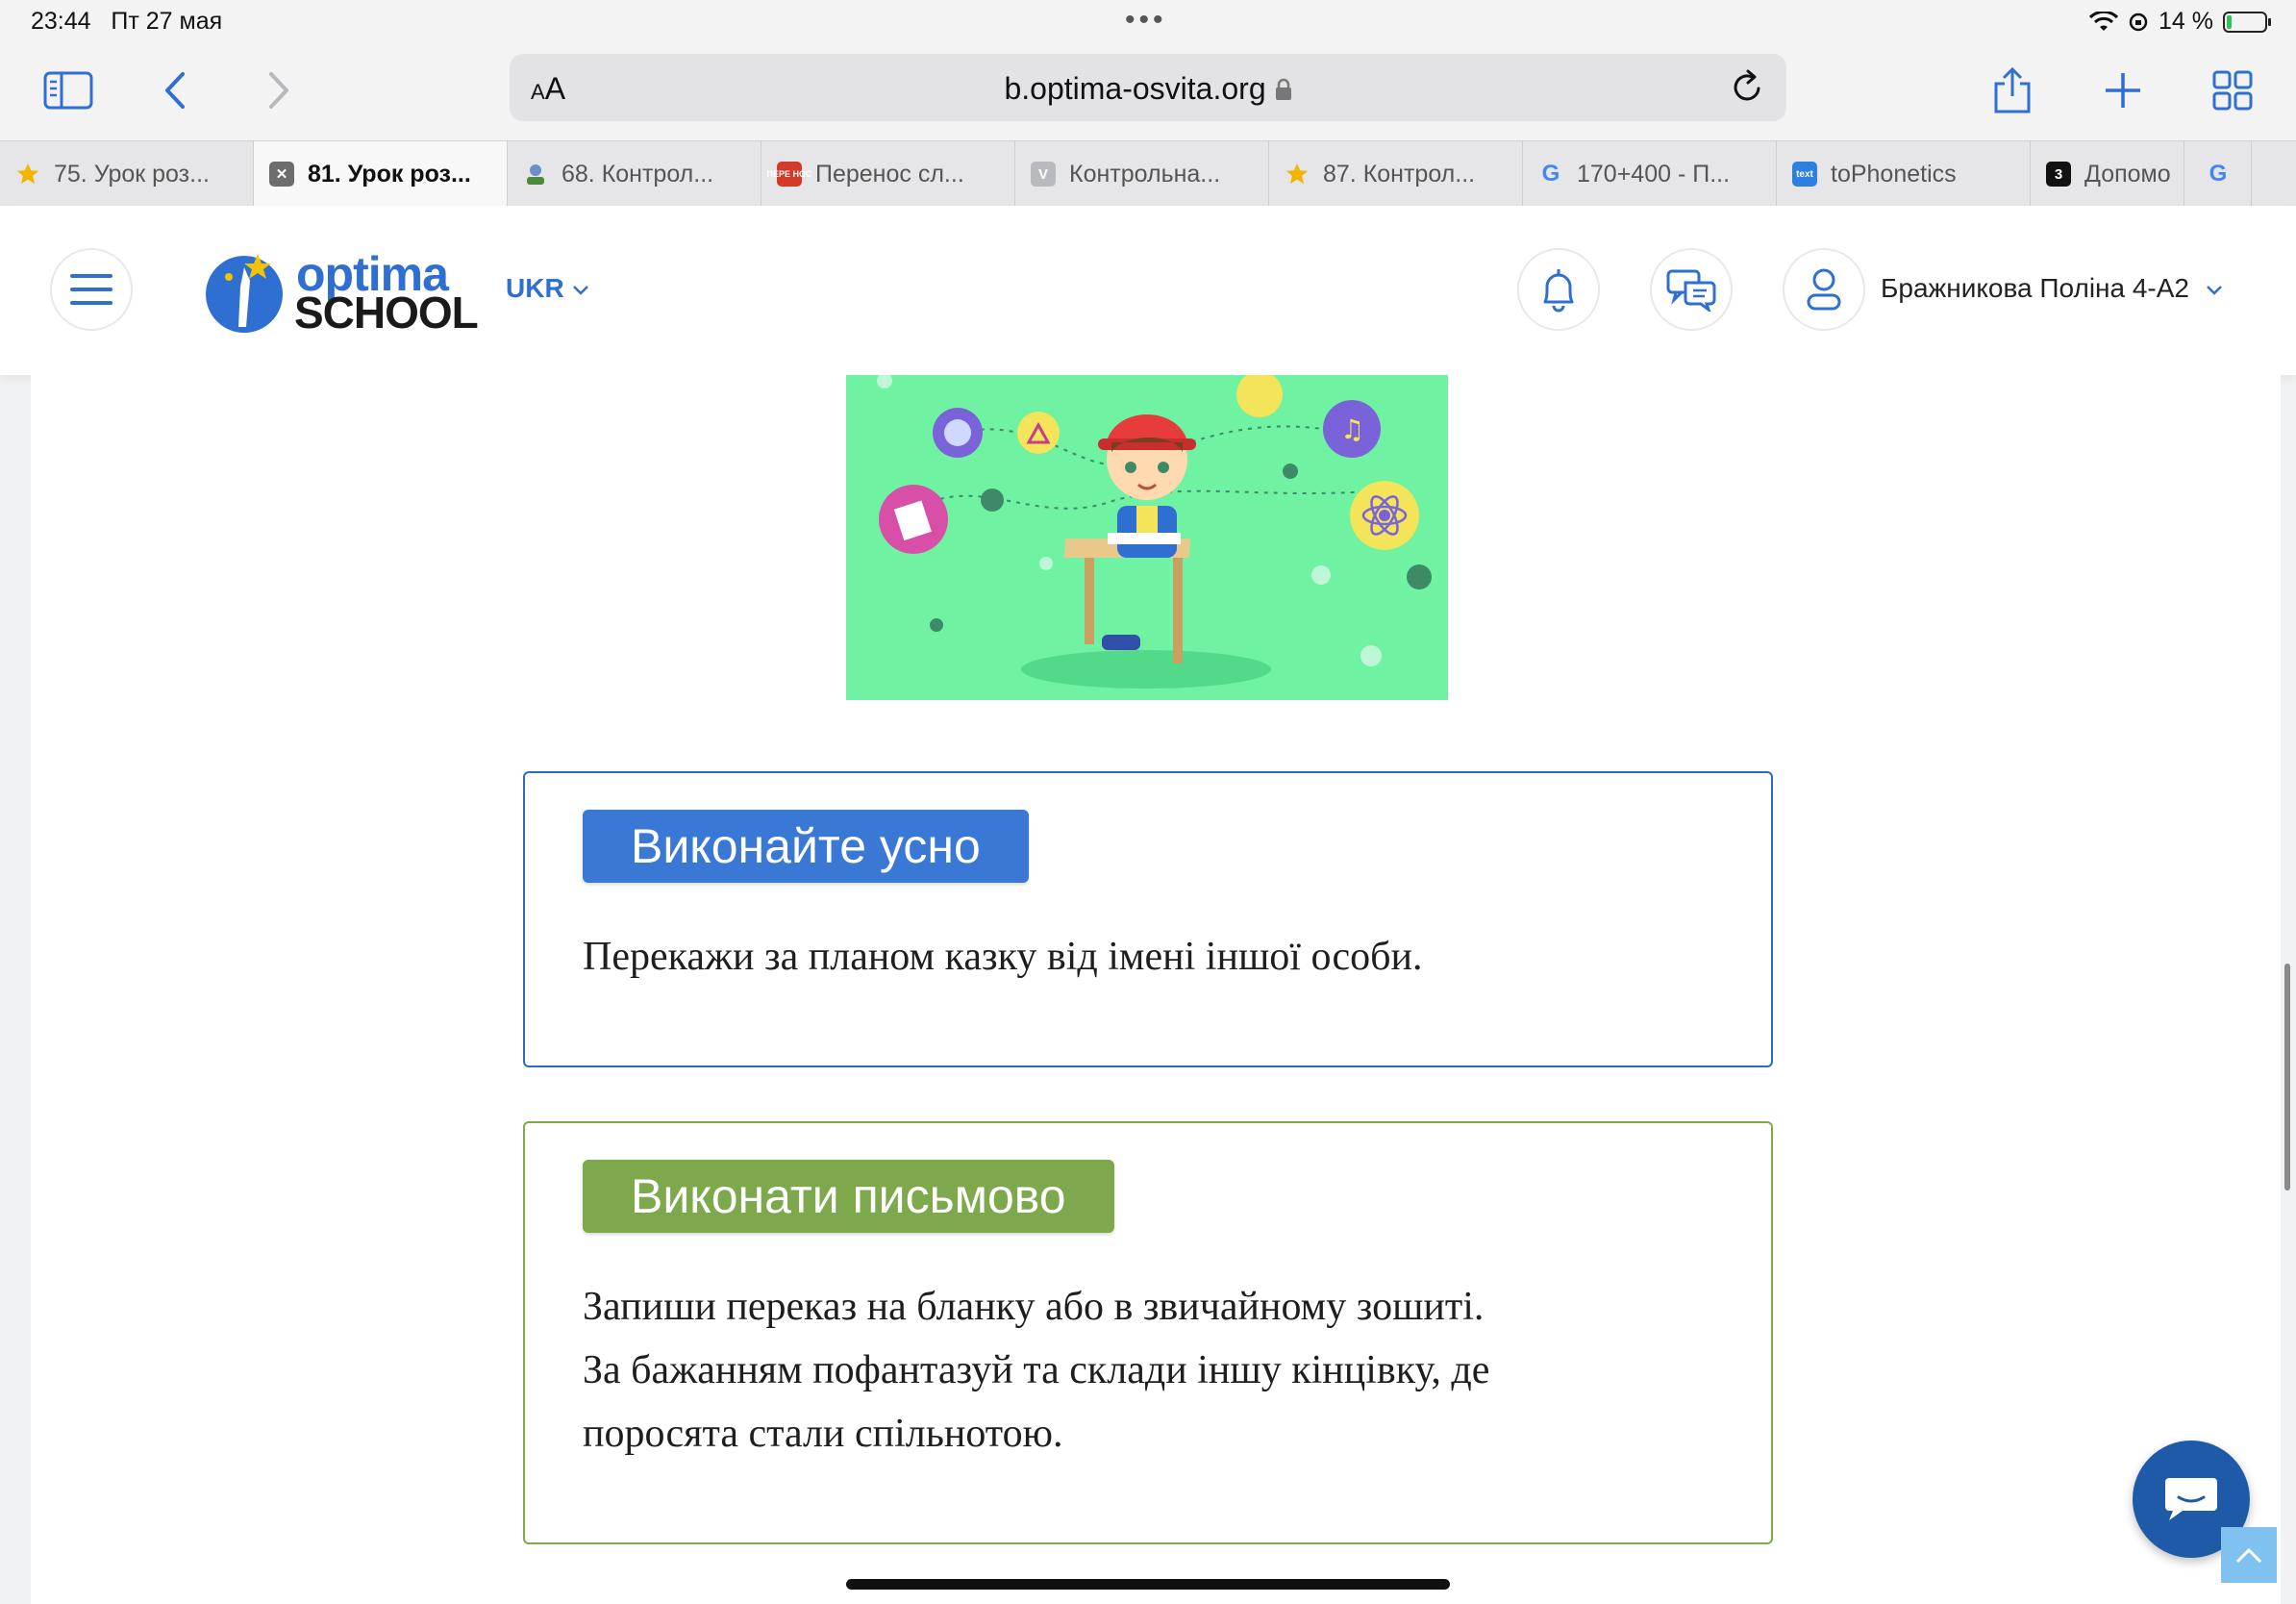  What do you see at coordinates (2058, 174) in the screenshot?
I see `number-icon: 3` at bounding box center [2058, 174].